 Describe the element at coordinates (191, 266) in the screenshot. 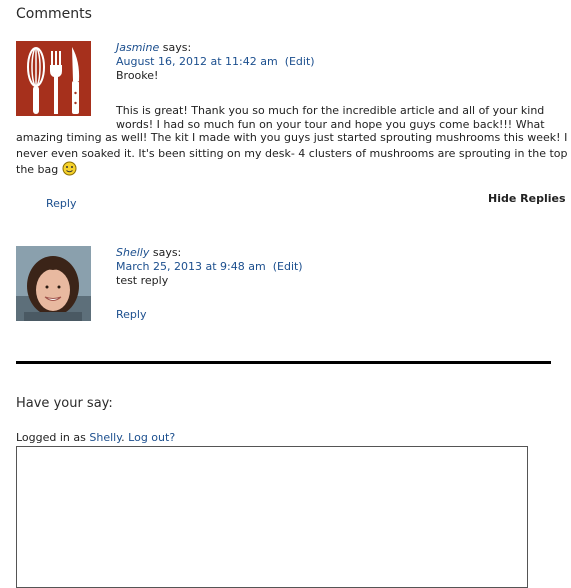

I see `comment-date-link: March 25, 2013 at 9:48 am` at that location.